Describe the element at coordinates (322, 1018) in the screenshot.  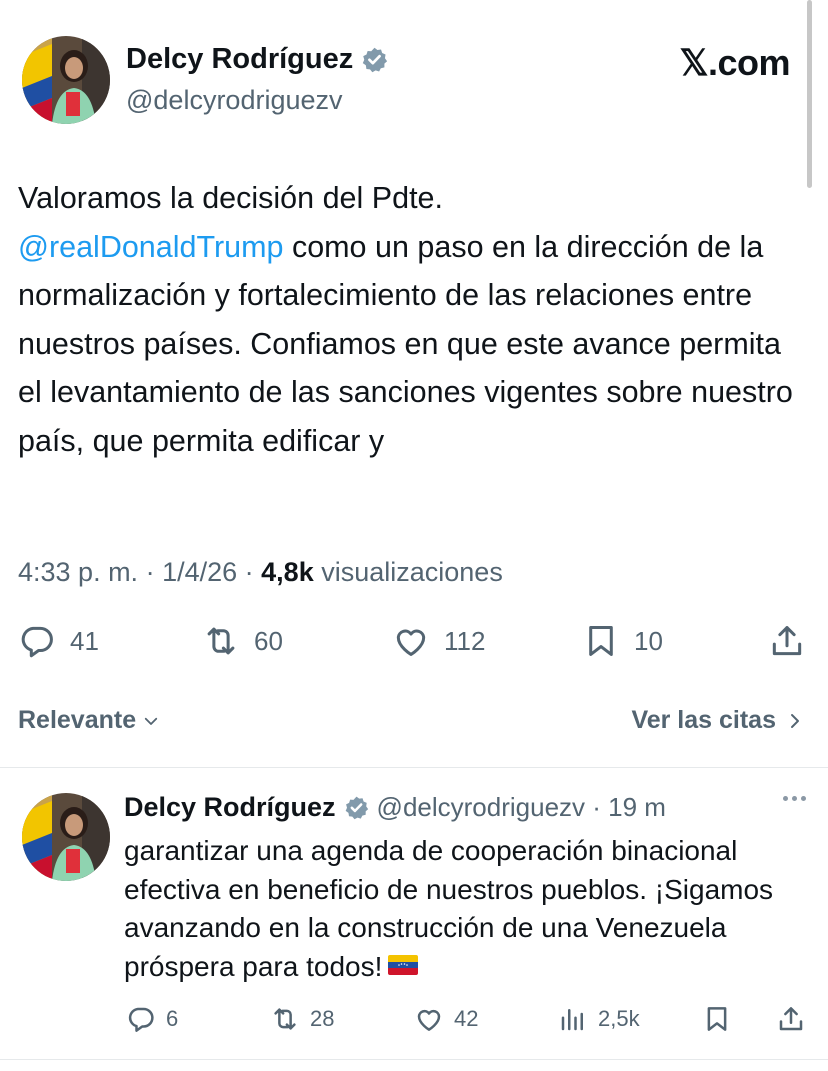
I see `reply-repost-count: 28` at that location.